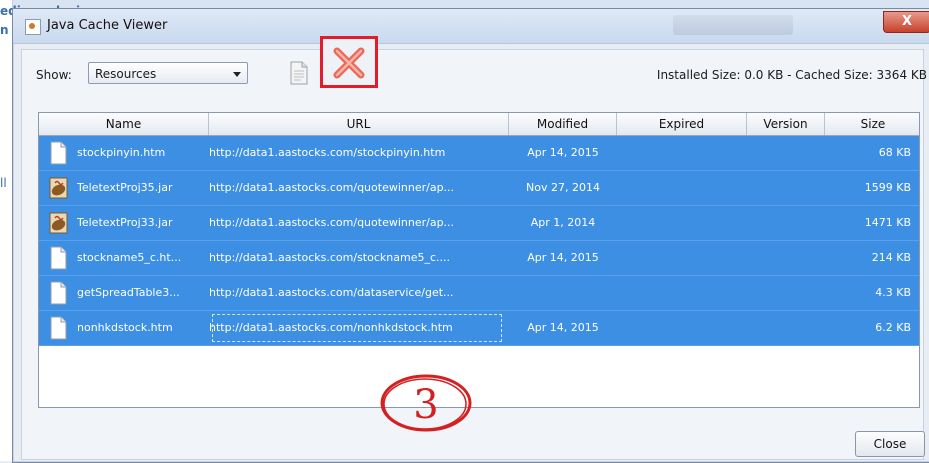 This screenshot has width=929, height=463. What do you see at coordinates (887, 222) in the screenshot?
I see `row-size: 1471 KB` at bounding box center [887, 222].